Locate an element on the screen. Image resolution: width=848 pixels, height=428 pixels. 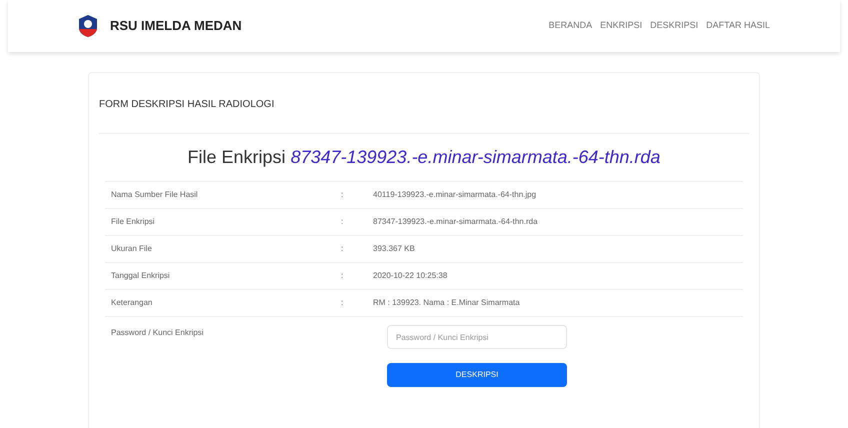
decrypt-button: DESKRIPSI is located at coordinates (477, 375).